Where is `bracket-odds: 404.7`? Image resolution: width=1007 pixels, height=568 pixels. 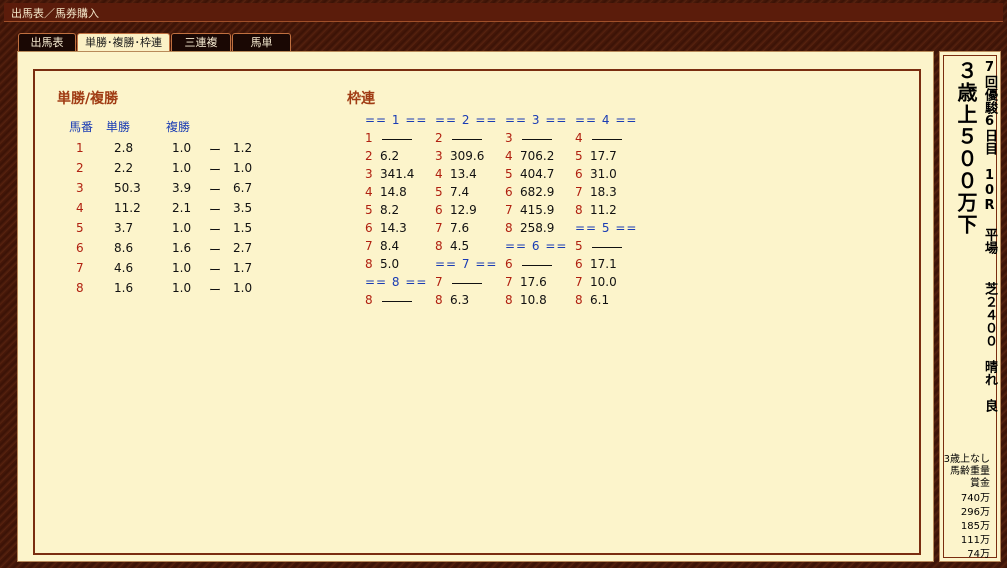 bracket-odds: 404.7 is located at coordinates (537, 174).